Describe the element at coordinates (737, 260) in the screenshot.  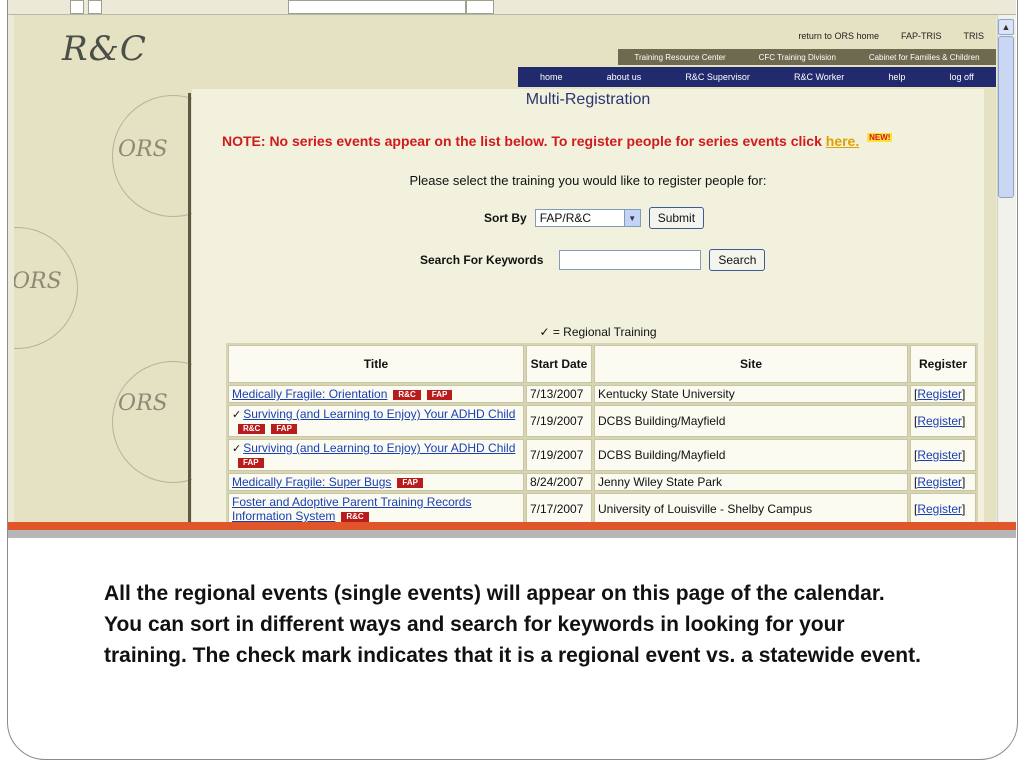
I see `search-button: Search` at that location.